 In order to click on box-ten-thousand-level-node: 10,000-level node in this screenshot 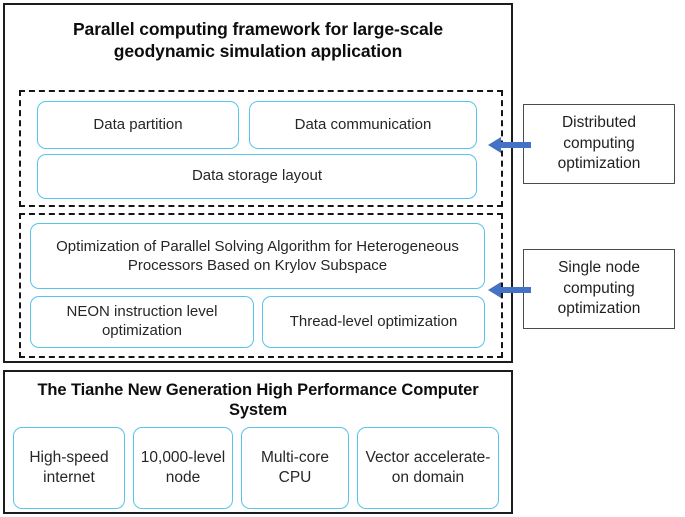, I will do `click(183, 468)`.